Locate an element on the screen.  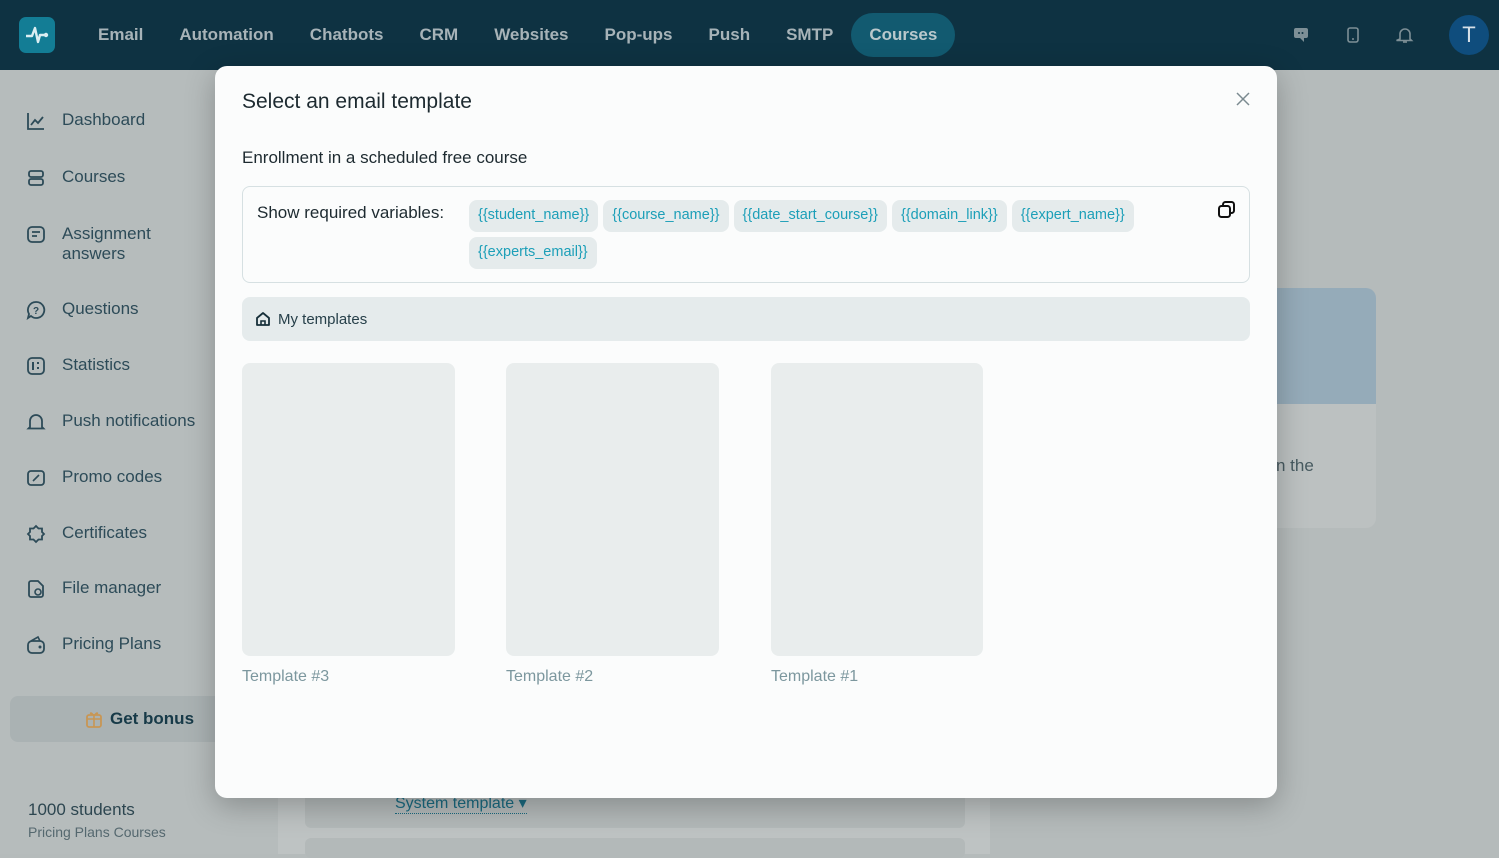
top-icons: T is located at coordinates (1387, 35).